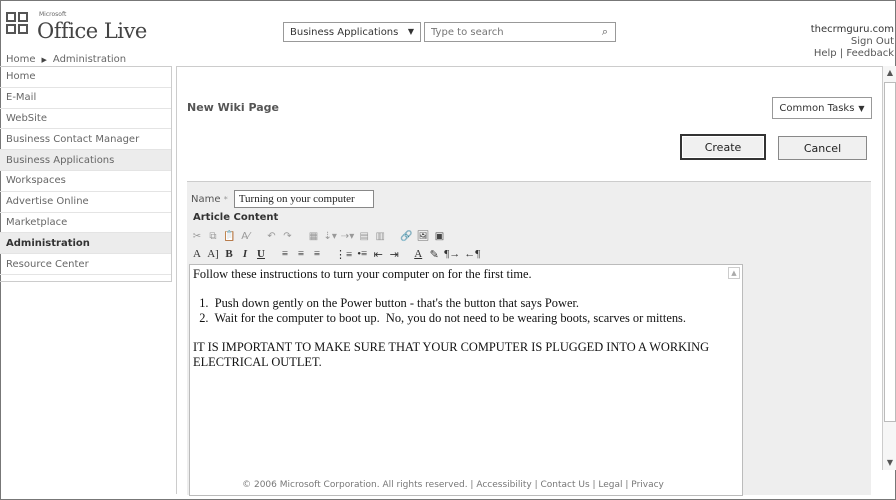  What do you see at coordinates (301, 254) in the screenshot?
I see `align-center-icon: ≡` at bounding box center [301, 254].